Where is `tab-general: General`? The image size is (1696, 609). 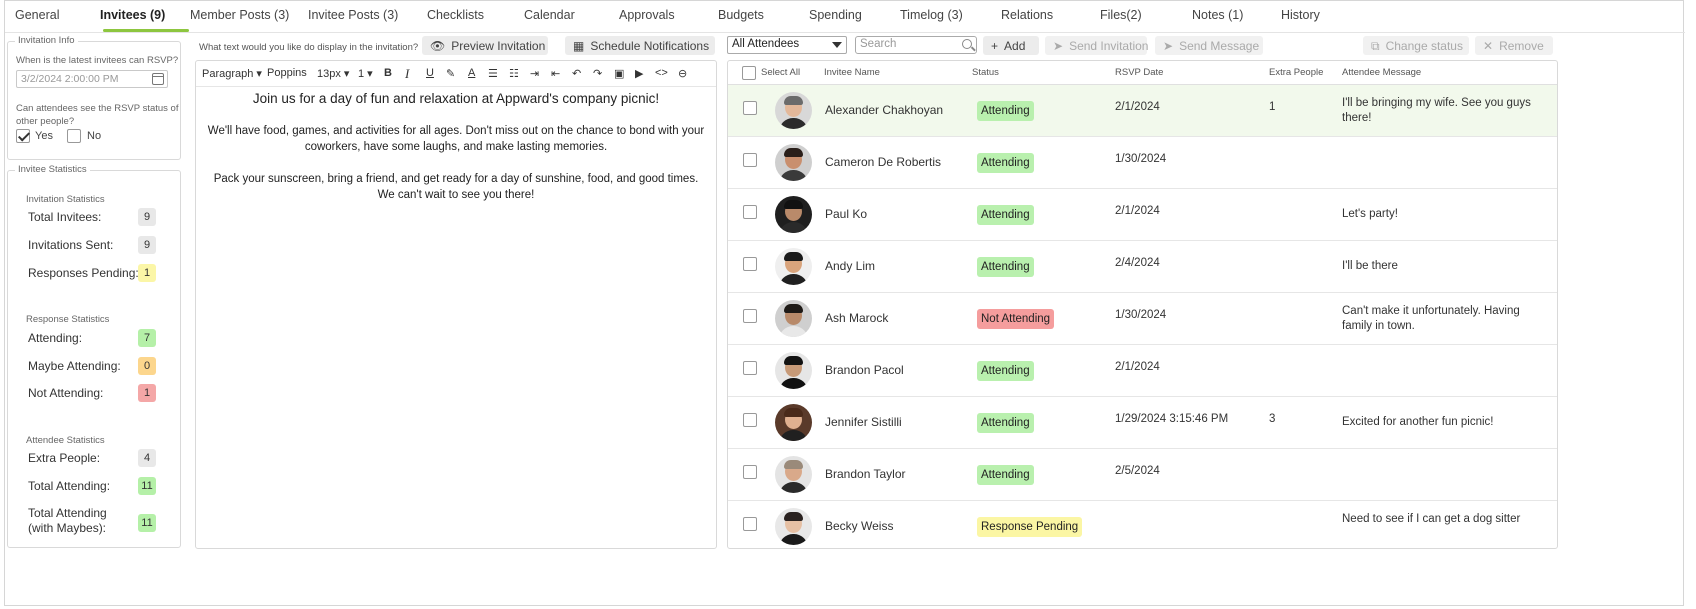
tab-general: General is located at coordinates (37, 15).